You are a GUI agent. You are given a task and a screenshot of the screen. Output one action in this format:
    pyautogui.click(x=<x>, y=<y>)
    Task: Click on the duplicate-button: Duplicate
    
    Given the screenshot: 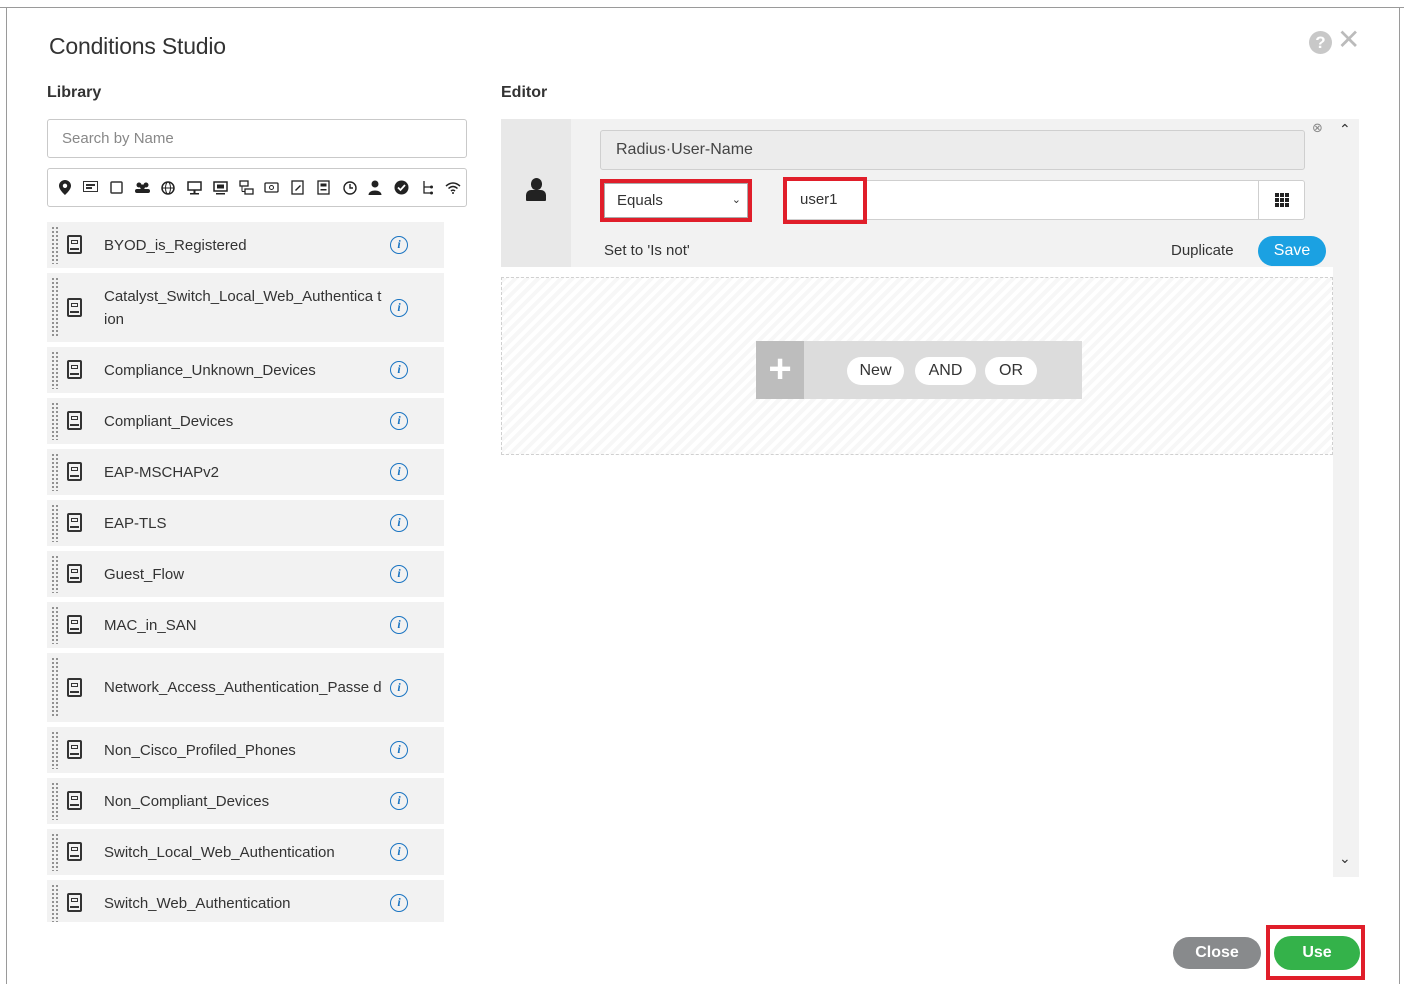 What is the action you would take?
    pyautogui.click(x=1202, y=250)
    